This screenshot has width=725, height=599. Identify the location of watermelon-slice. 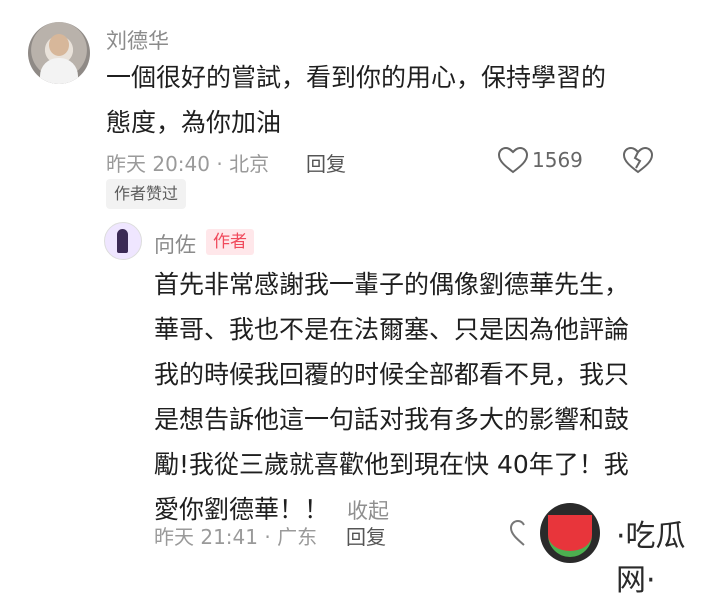
(570, 536).